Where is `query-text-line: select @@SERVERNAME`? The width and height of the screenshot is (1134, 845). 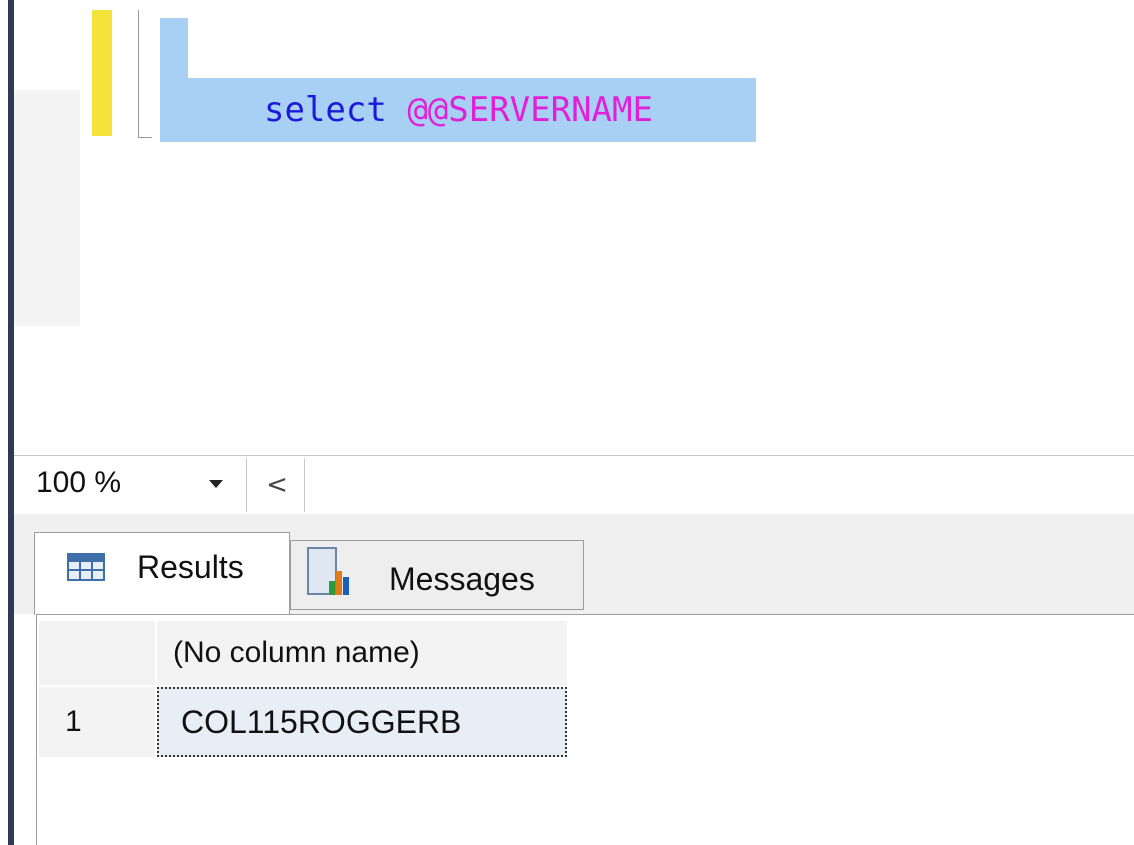
query-text-line: select @@SERVERNAME is located at coordinates (458, 110).